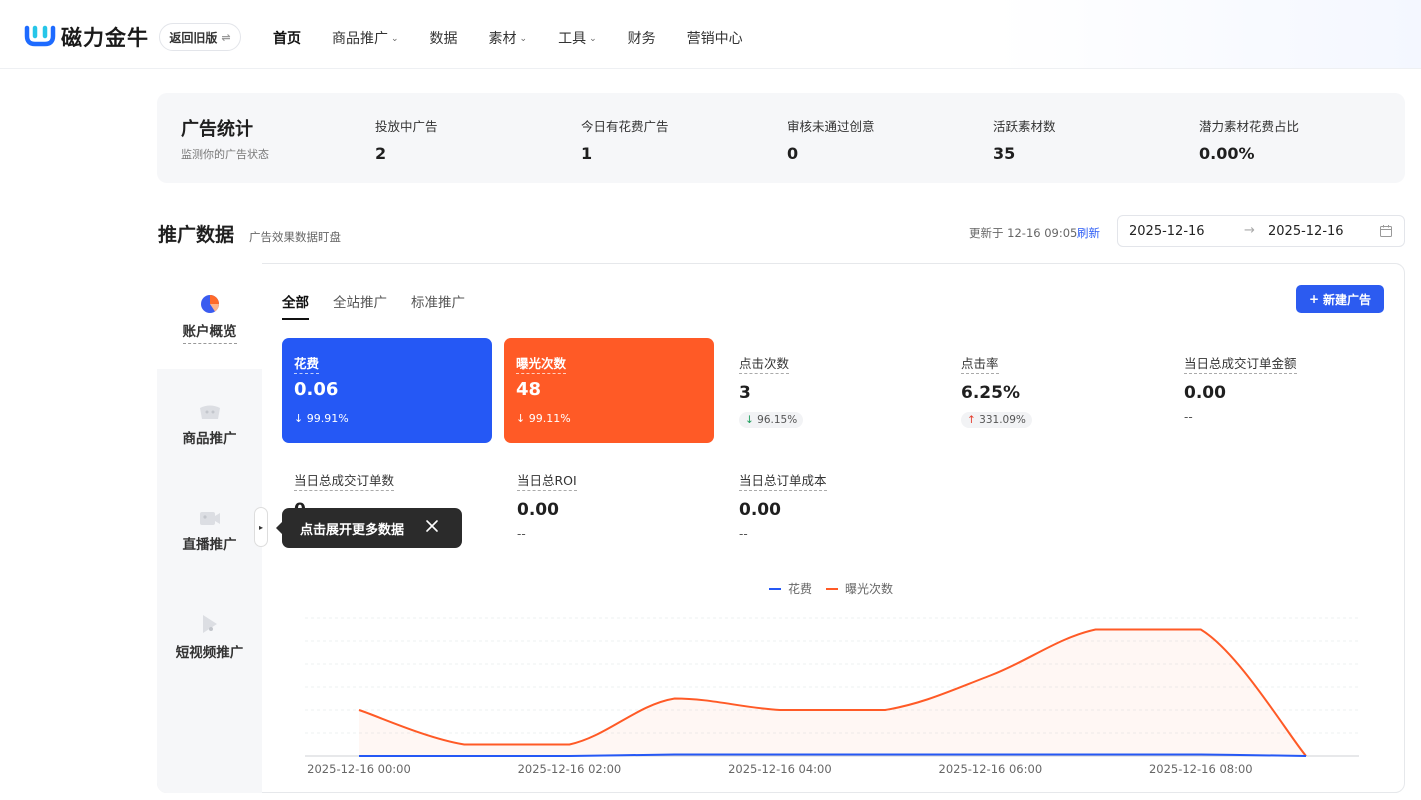 Image resolution: width=1421 pixels, height=800 pixels. Describe the element at coordinates (832, 692) in the screenshot. I see `series-area-exposure` at that location.